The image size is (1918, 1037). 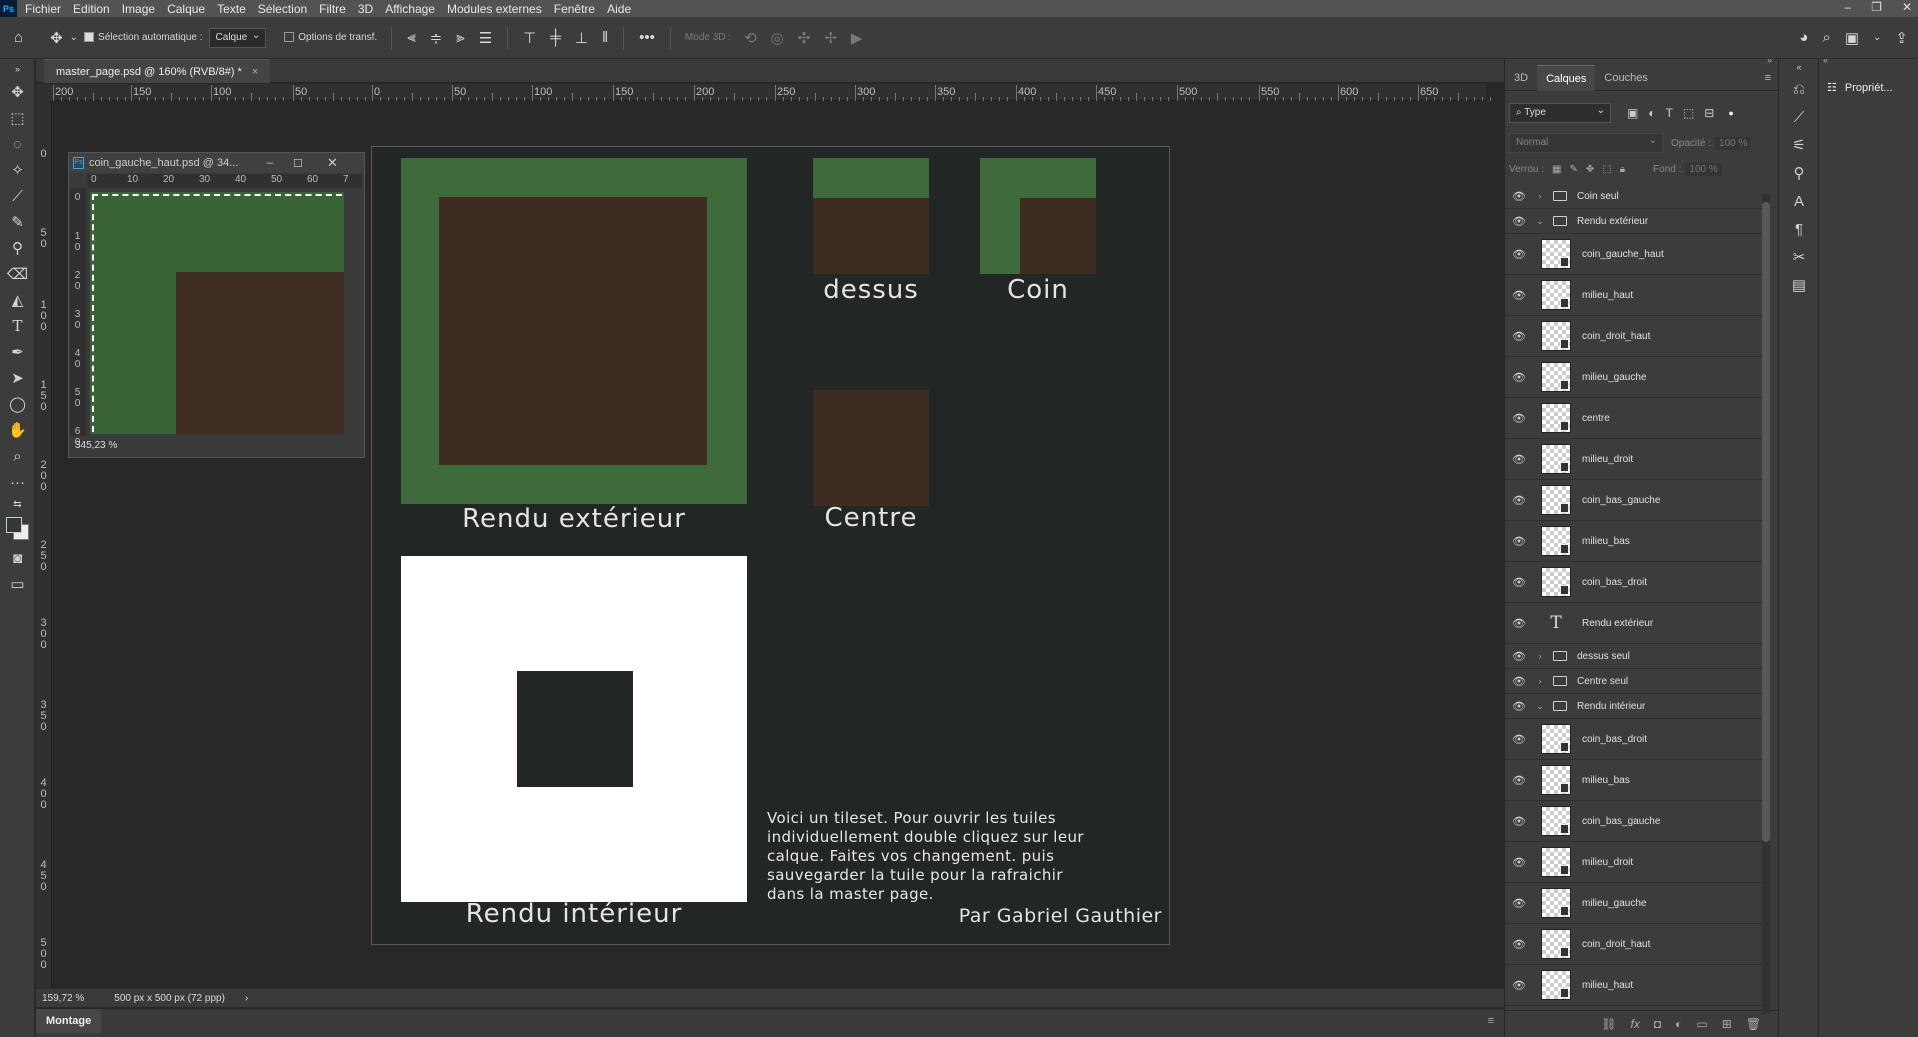 What do you see at coordinates (529, 38) in the screenshot?
I see `align-top-icon: ⊤` at bounding box center [529, 38].